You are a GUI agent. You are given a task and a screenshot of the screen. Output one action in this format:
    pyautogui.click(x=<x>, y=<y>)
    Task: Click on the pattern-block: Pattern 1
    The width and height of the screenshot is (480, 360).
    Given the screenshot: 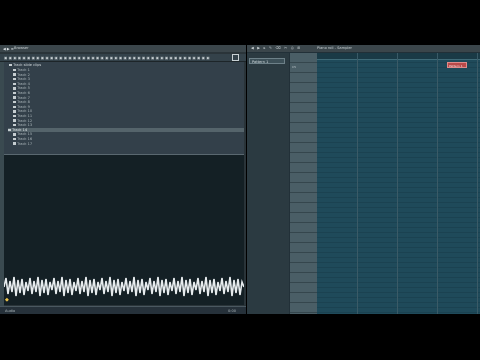 What is the action you would take?
    pyautogui.click(x=457, y=65)
    